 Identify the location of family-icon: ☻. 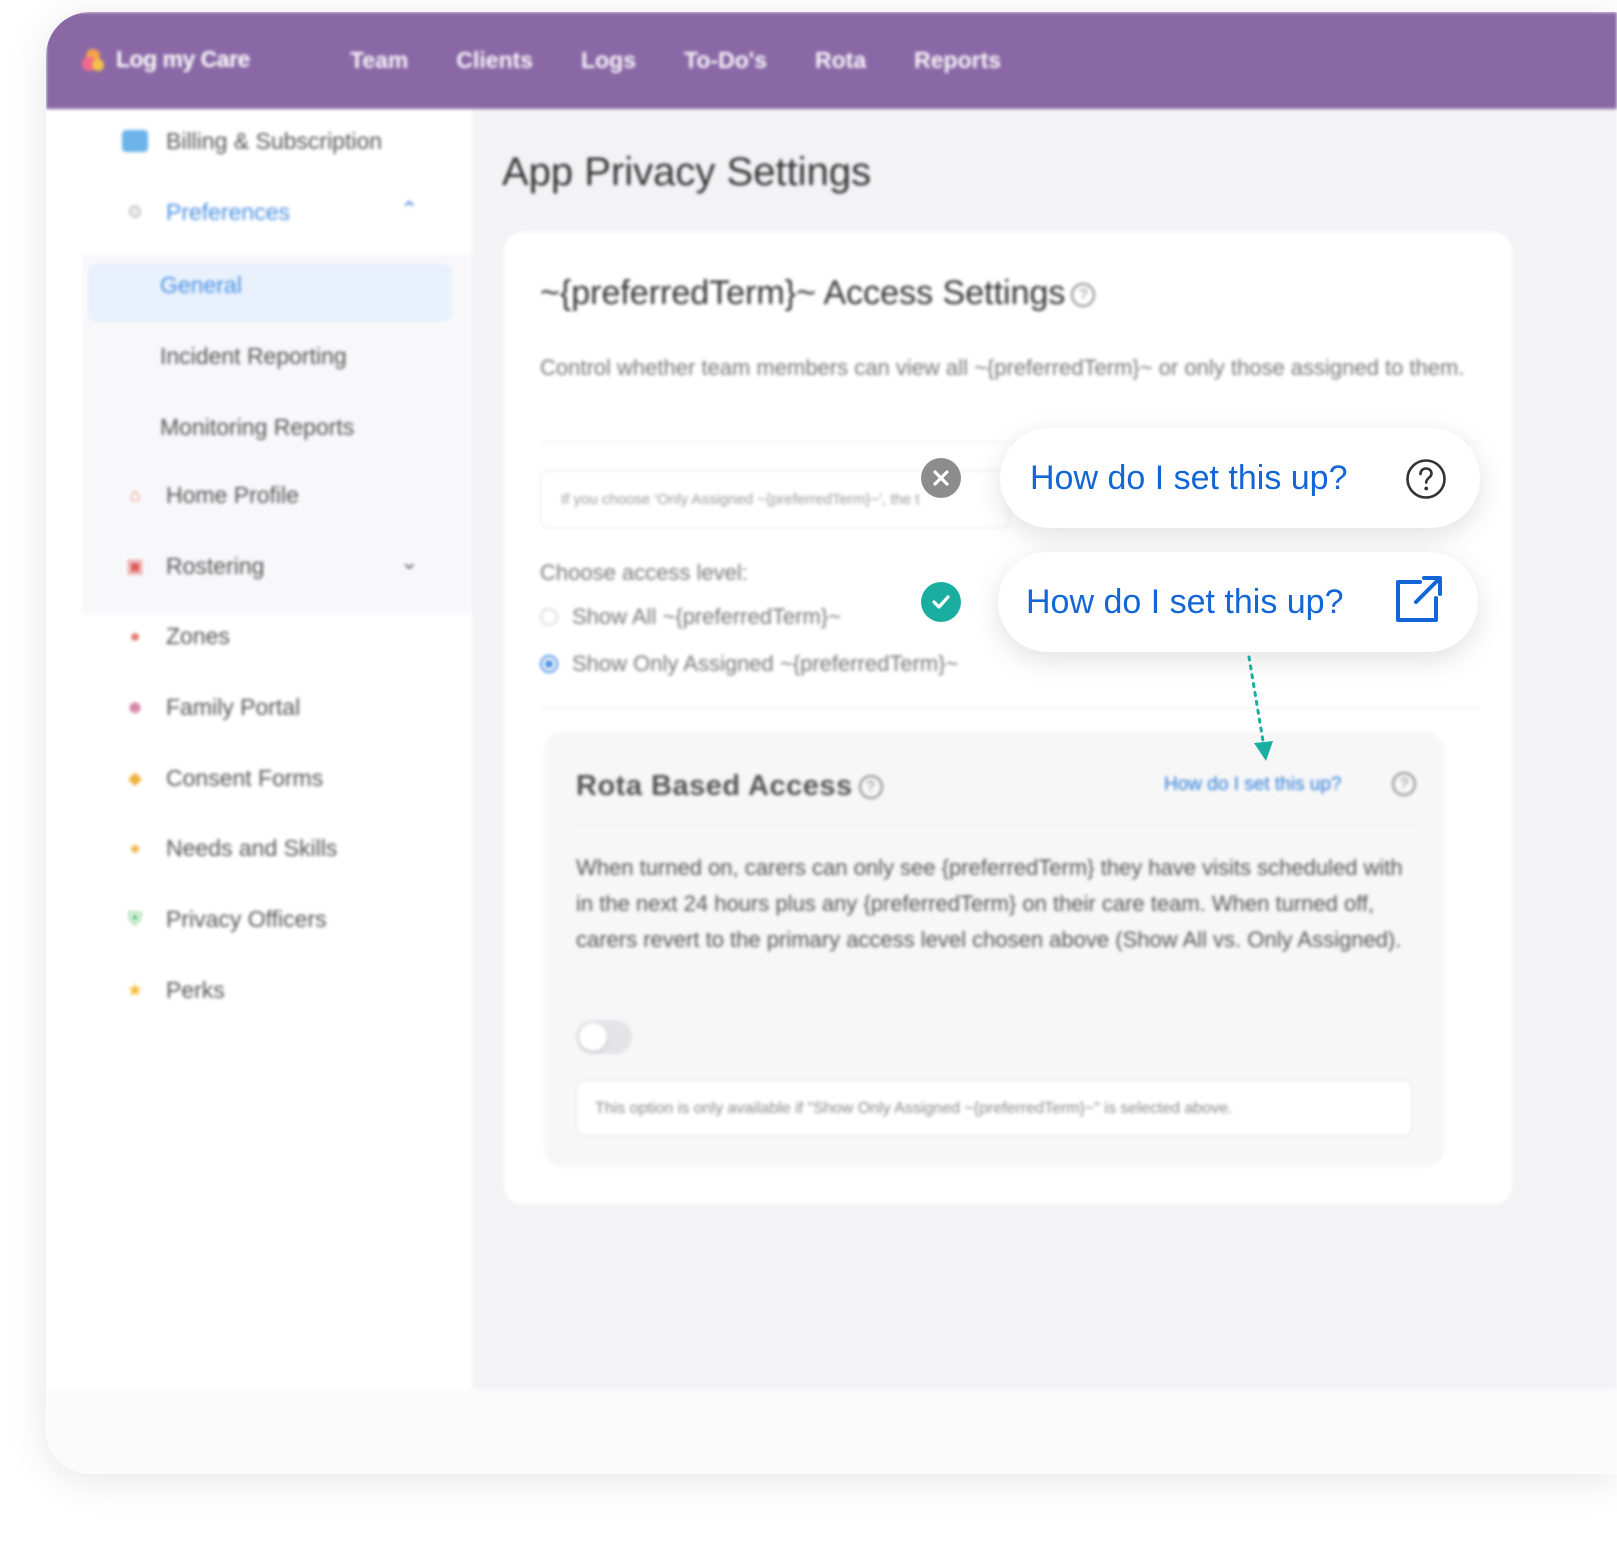
(135, 706).